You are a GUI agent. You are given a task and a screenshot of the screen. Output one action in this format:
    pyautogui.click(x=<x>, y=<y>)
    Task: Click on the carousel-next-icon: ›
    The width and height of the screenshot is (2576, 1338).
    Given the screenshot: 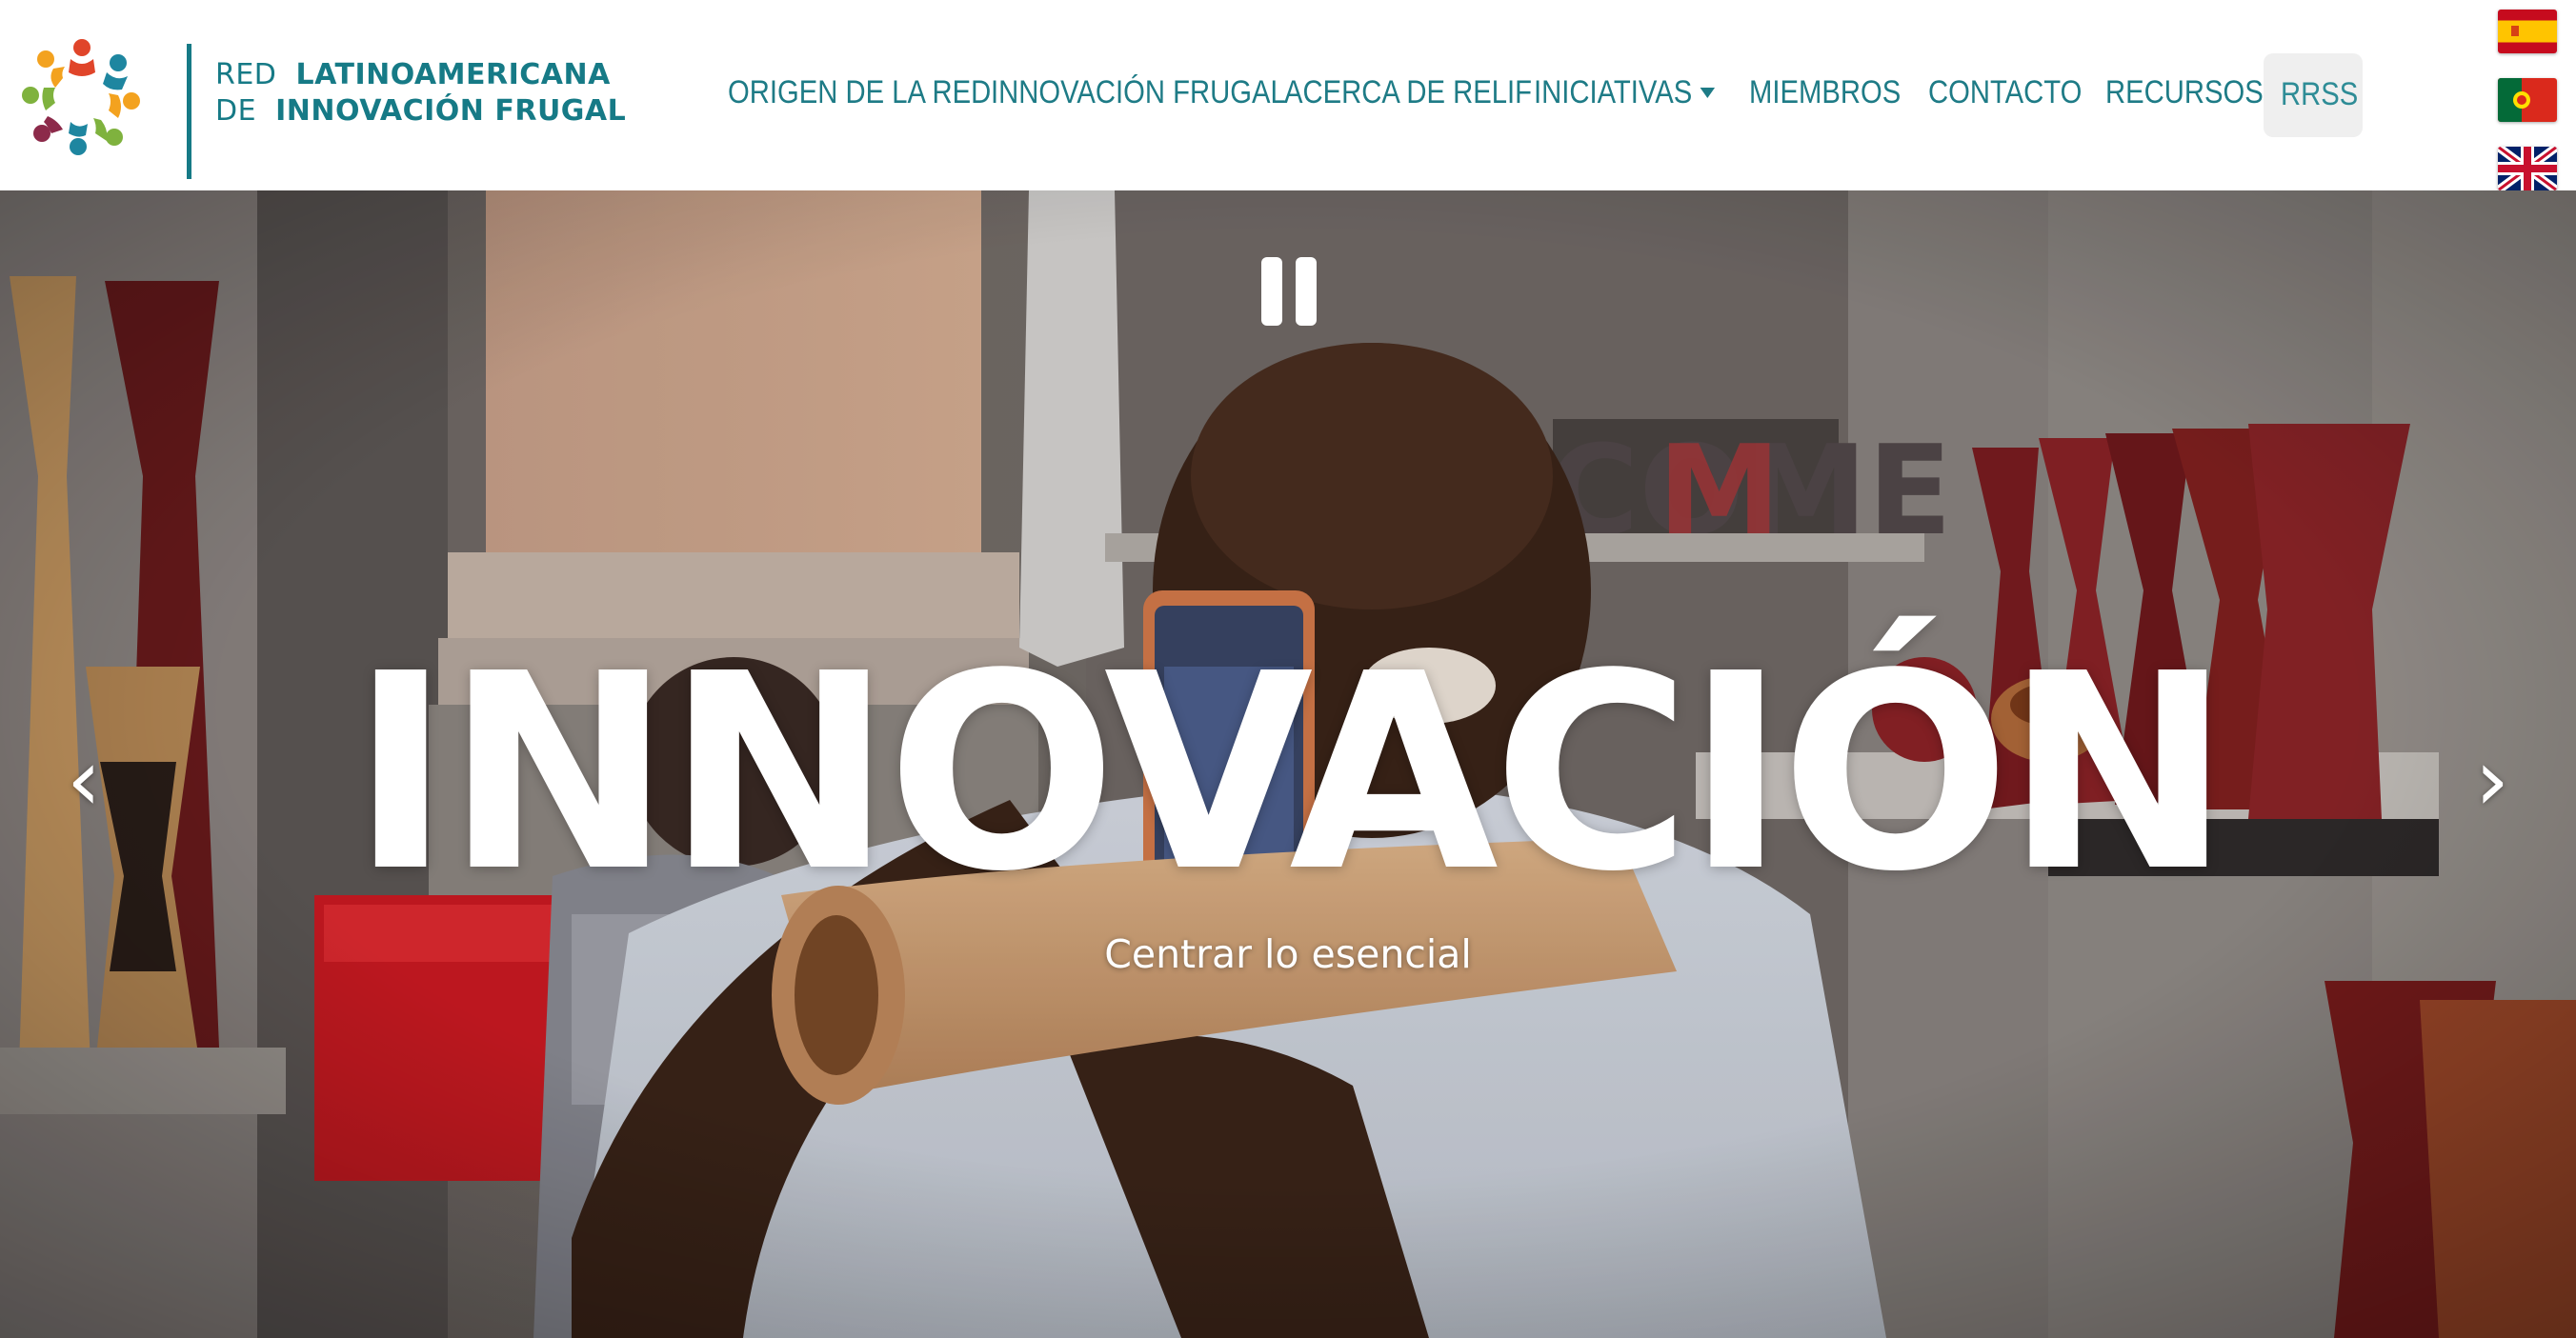 What is the action you would take?
    pyautogui.click(x=2492, y=781)
    